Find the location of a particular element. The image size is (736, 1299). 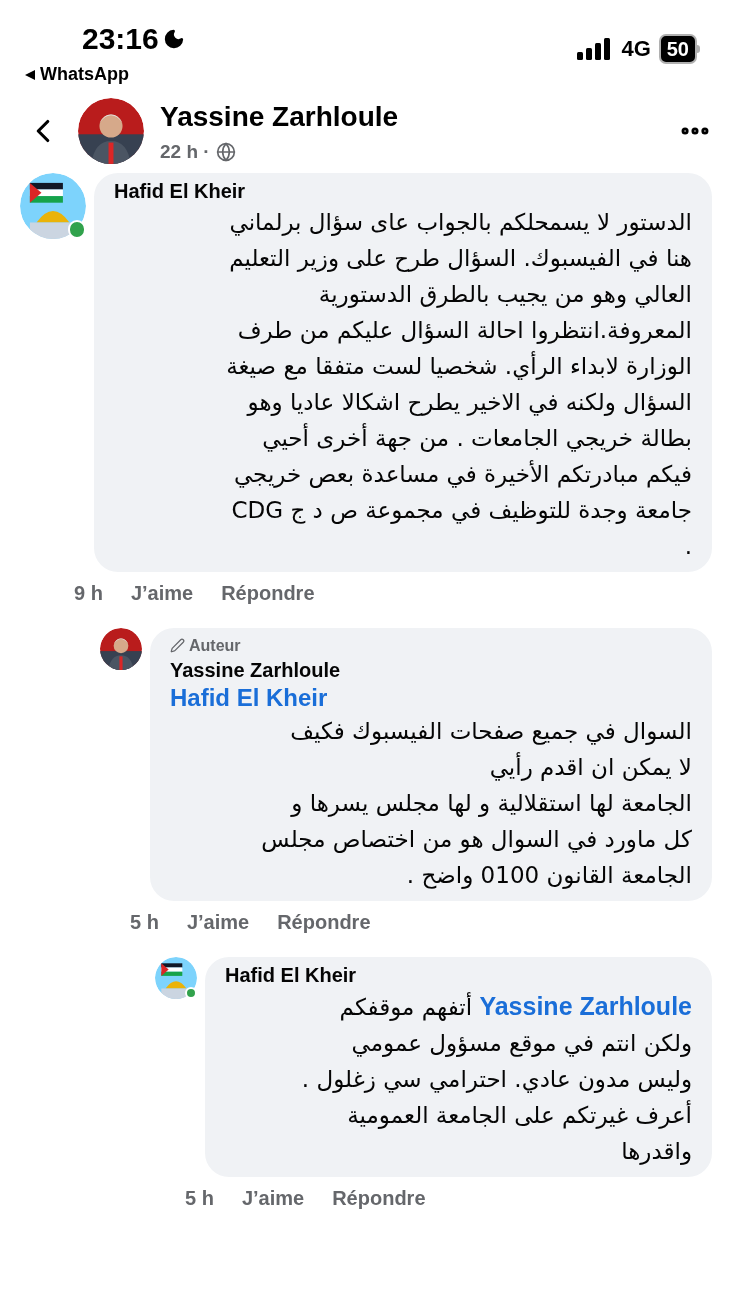

comment-author: Yassine Zarhloule is located at coordinates (431, 670).